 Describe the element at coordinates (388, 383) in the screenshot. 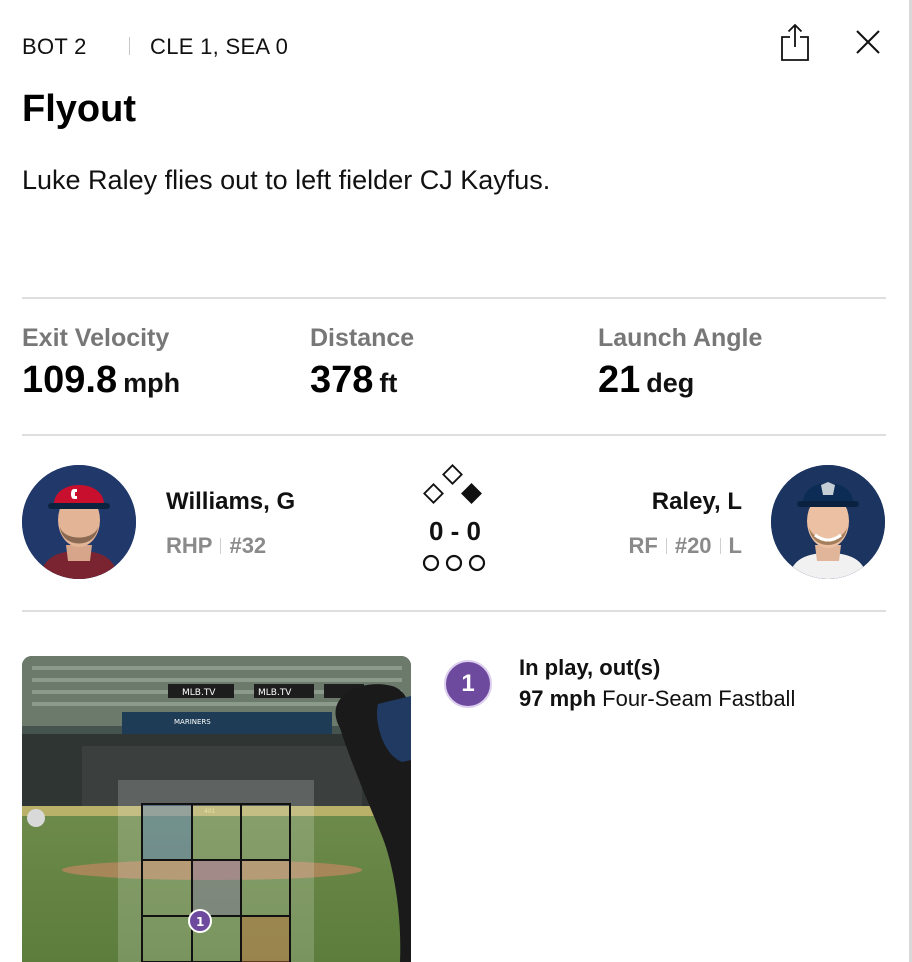

I see `stat-unit: ft` at that location.